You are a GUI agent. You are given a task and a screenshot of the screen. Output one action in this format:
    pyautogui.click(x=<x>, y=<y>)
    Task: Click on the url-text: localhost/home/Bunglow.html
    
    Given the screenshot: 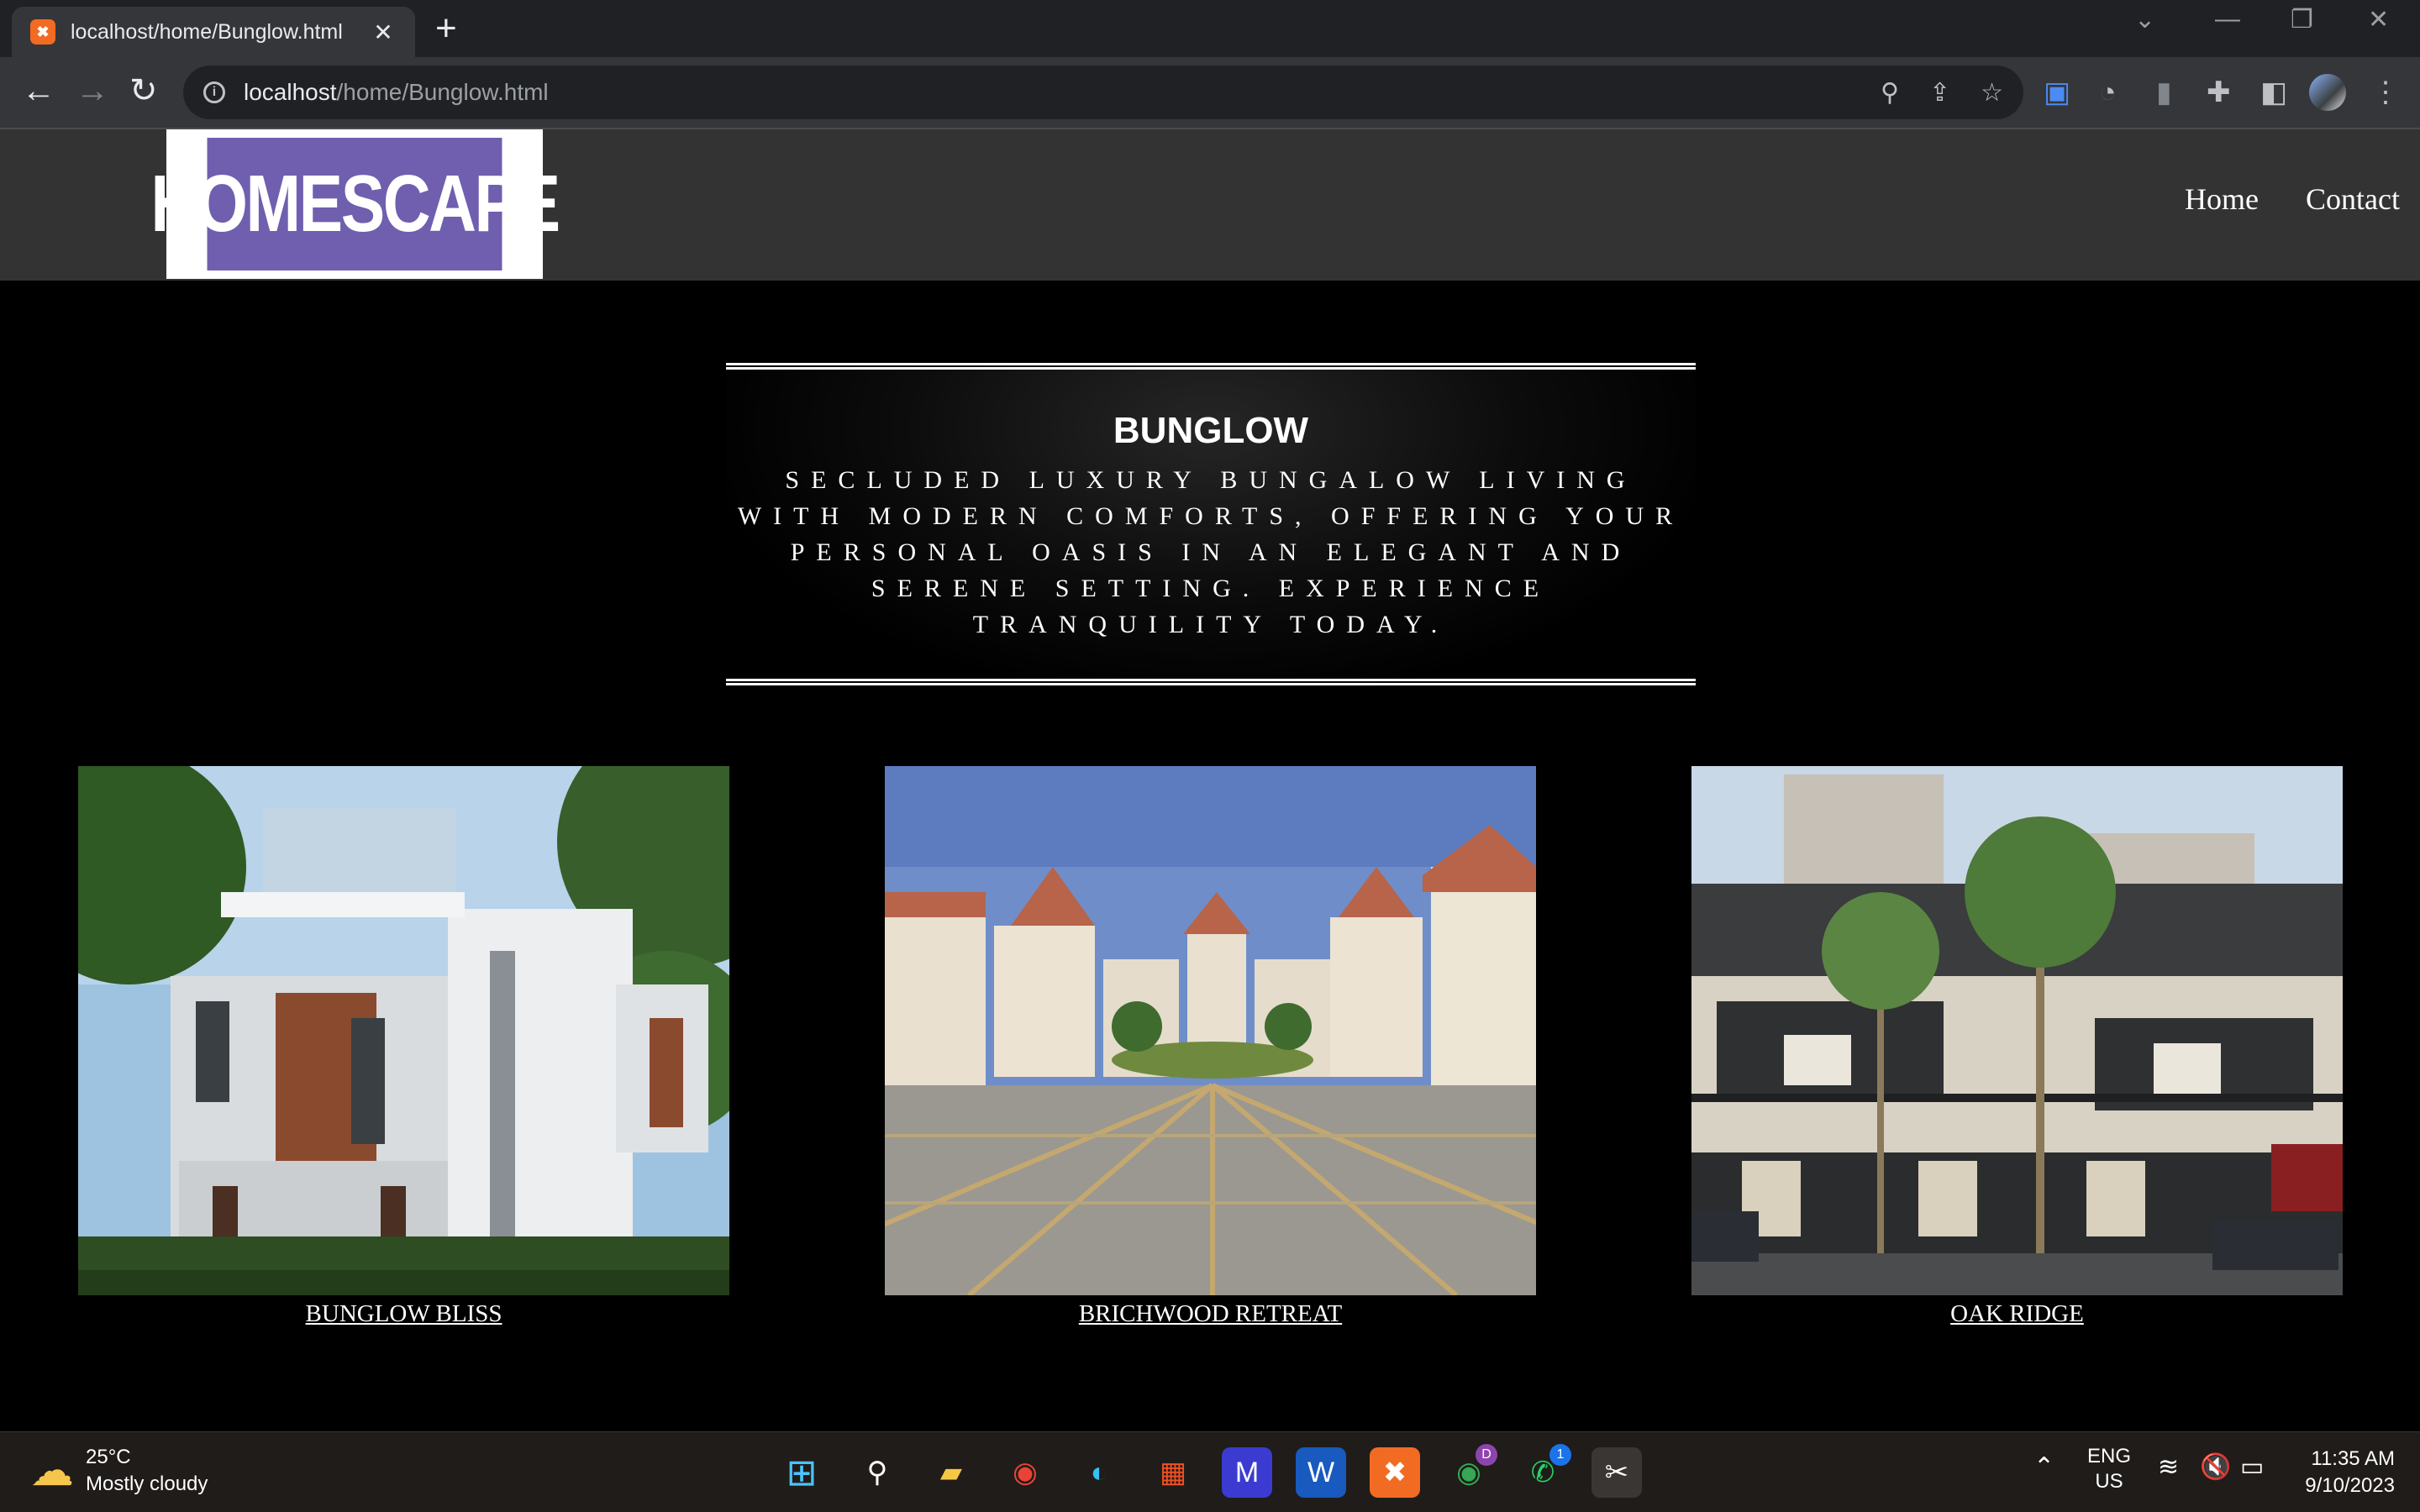 What is the action you would take?
    pyautogui.click(x=1047, y=92)
    